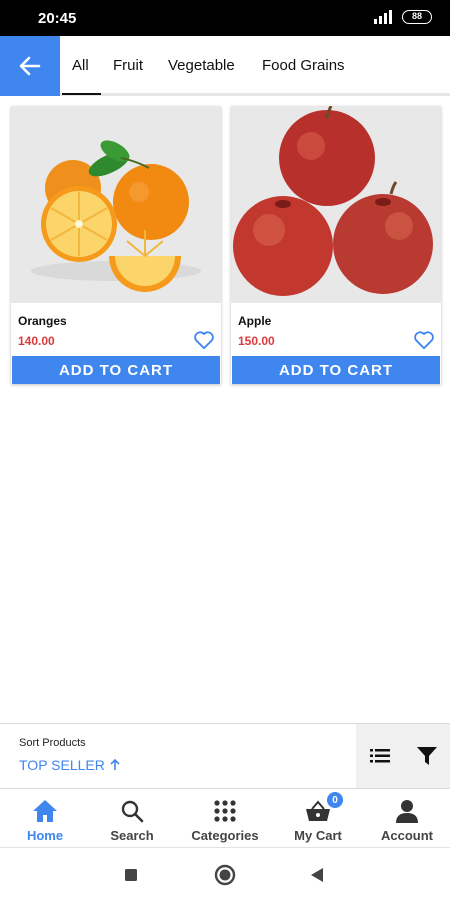 This screenshot has width=450, height=900. Describe the element at coordinates (225, 18) in the screenshot. I see `status-bar: 20:45 88` at that location.